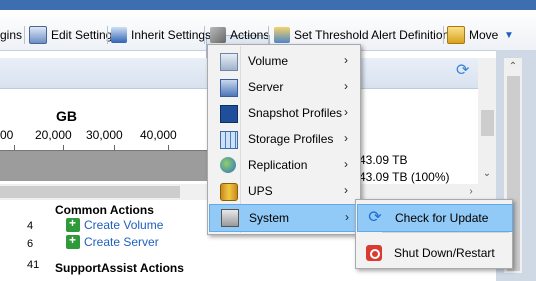  I want to click on server-icon, so click(229, 88).